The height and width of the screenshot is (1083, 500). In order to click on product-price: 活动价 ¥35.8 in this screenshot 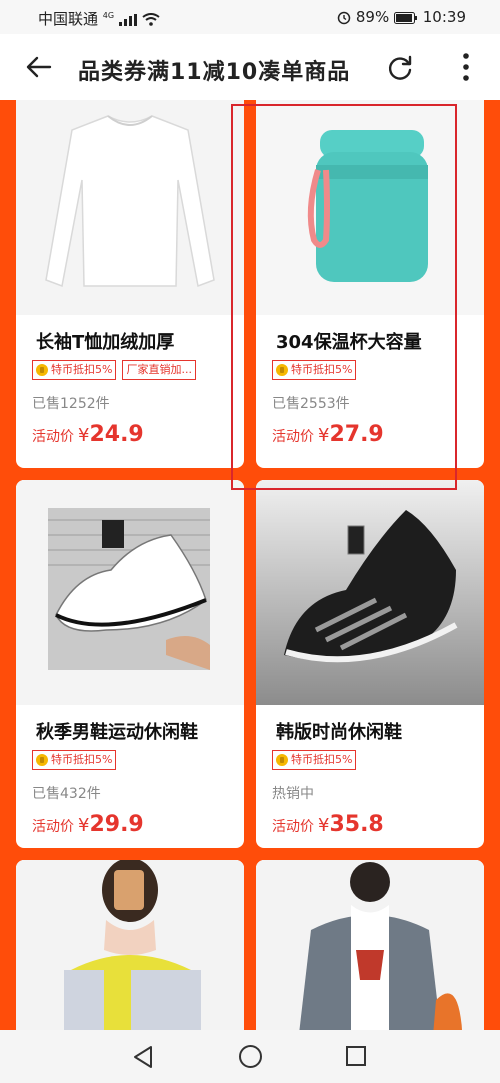, I will do `click(328, 824)`.